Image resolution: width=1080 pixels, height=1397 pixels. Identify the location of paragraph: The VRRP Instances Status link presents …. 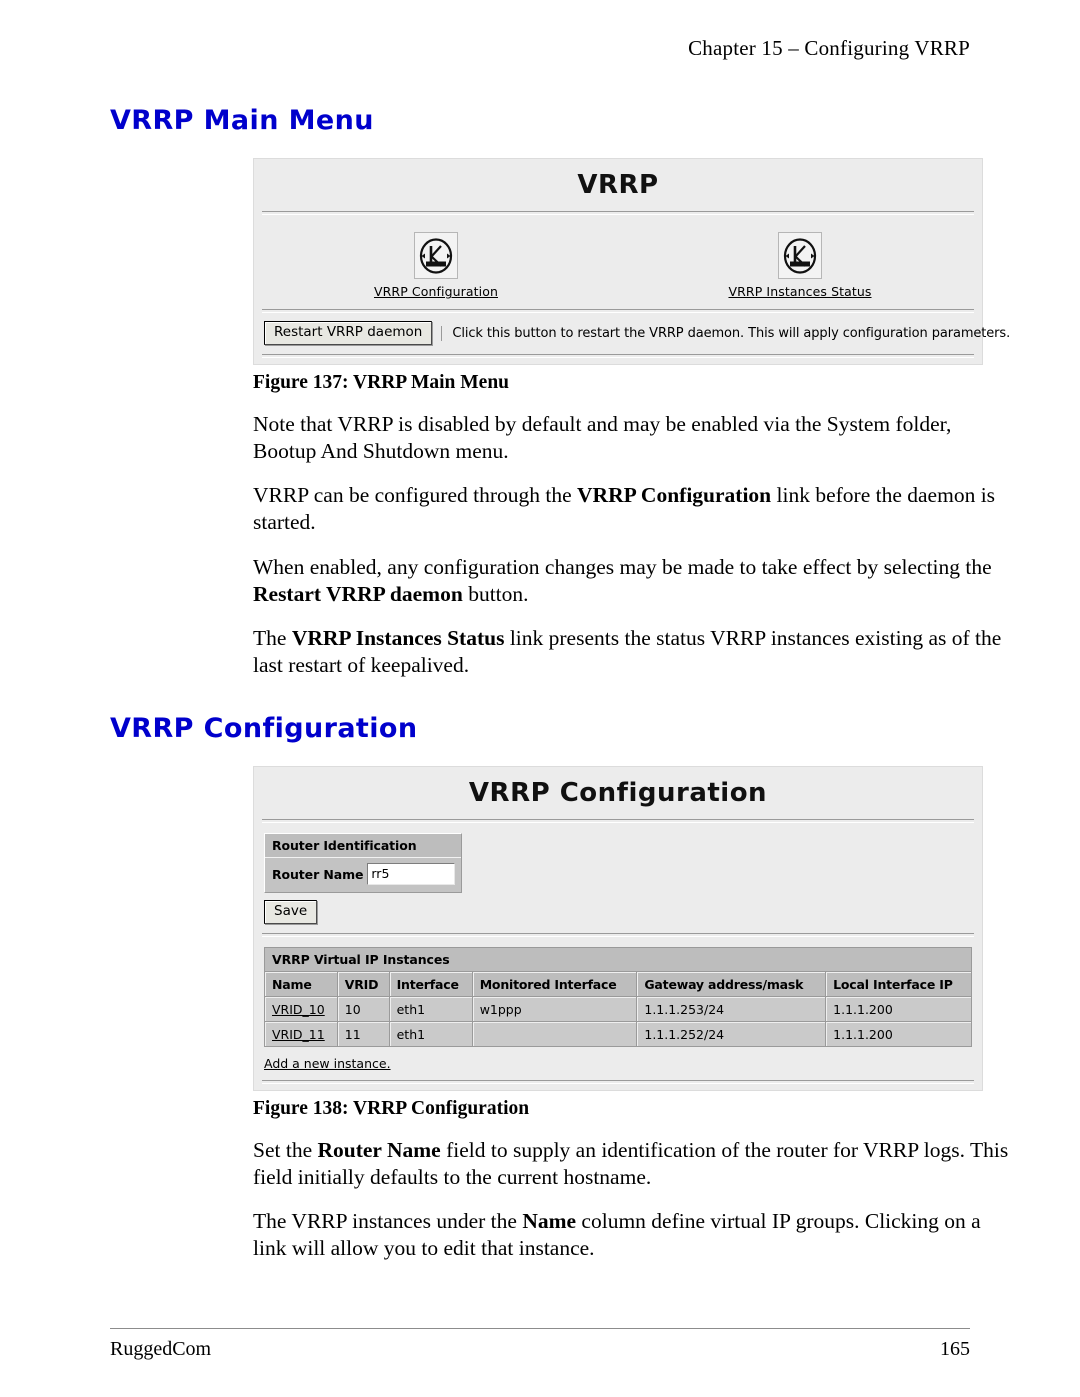
(627, 651).